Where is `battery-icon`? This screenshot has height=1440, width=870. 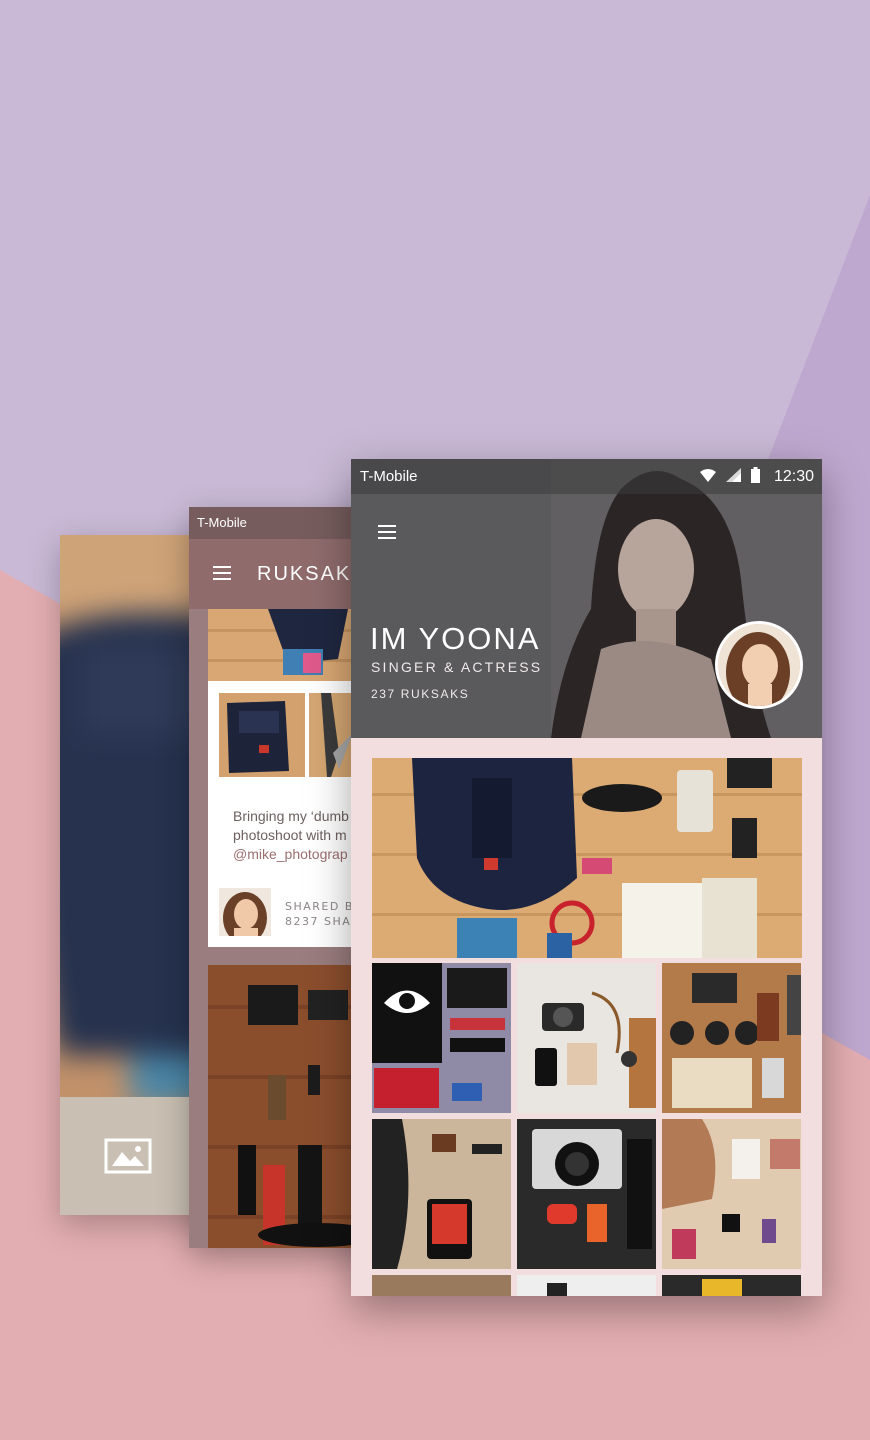 battery-icon is located at coordinates (755, 477).